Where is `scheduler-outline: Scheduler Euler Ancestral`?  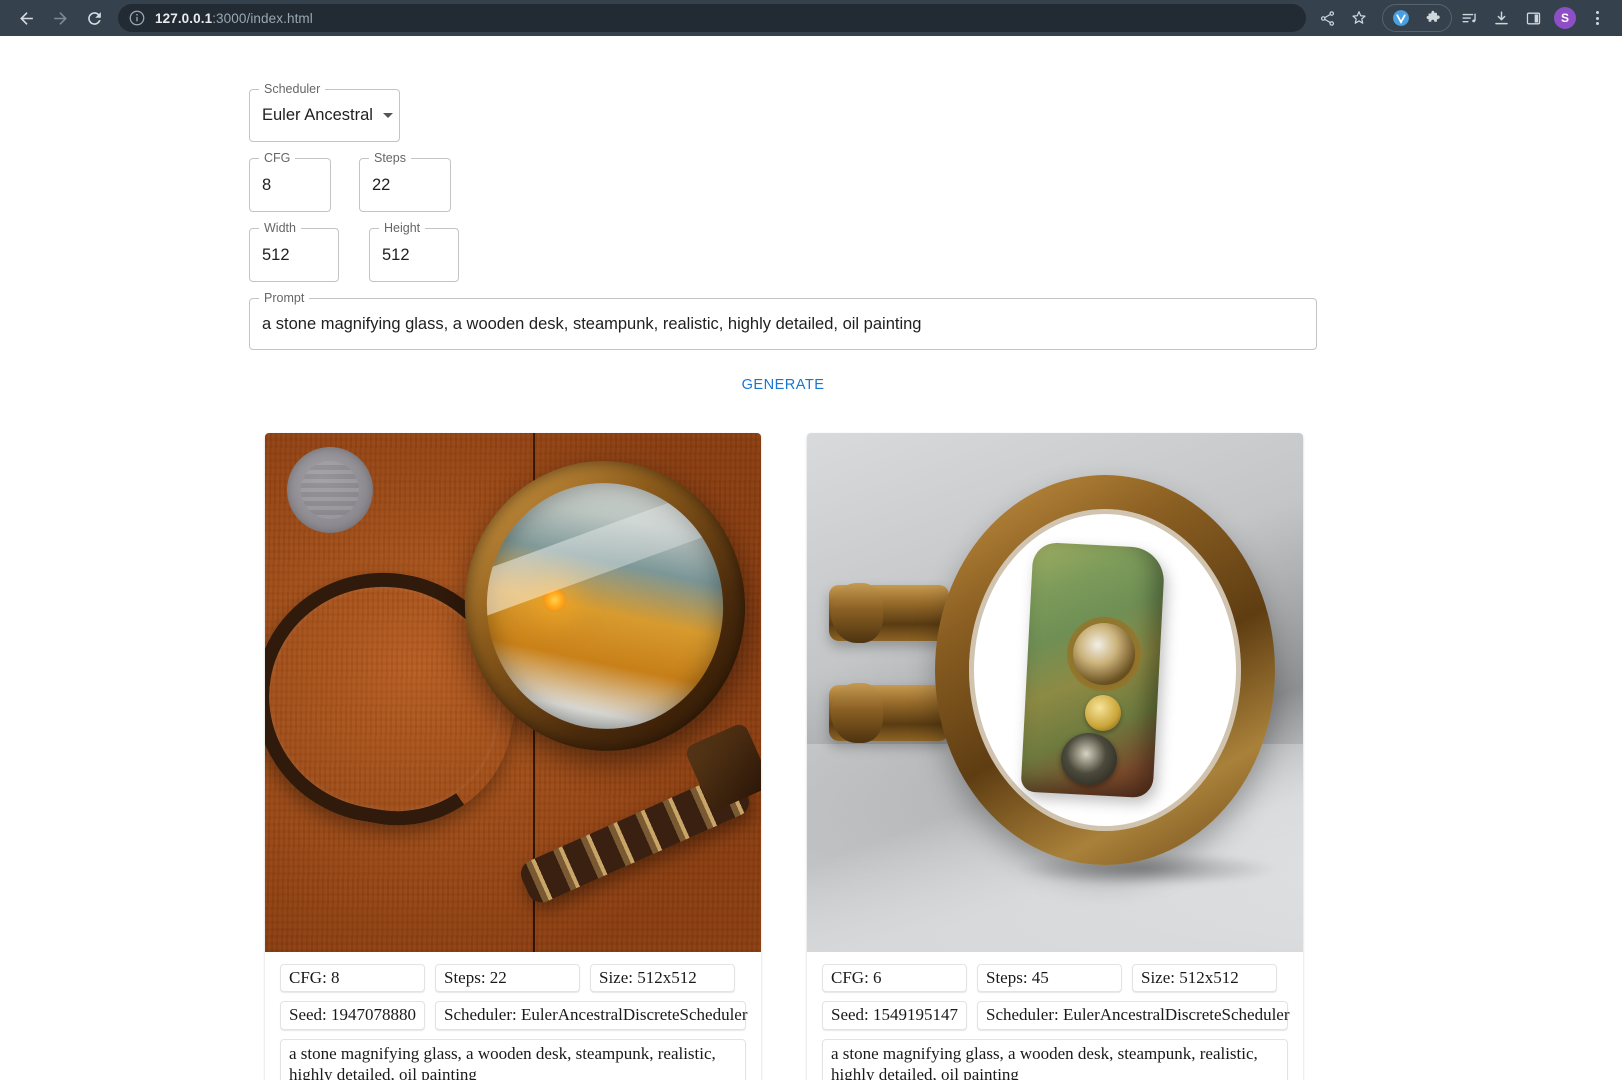 scheduler-outline: Scheduler Euler Ancestral is located at coordinates (324, 112).